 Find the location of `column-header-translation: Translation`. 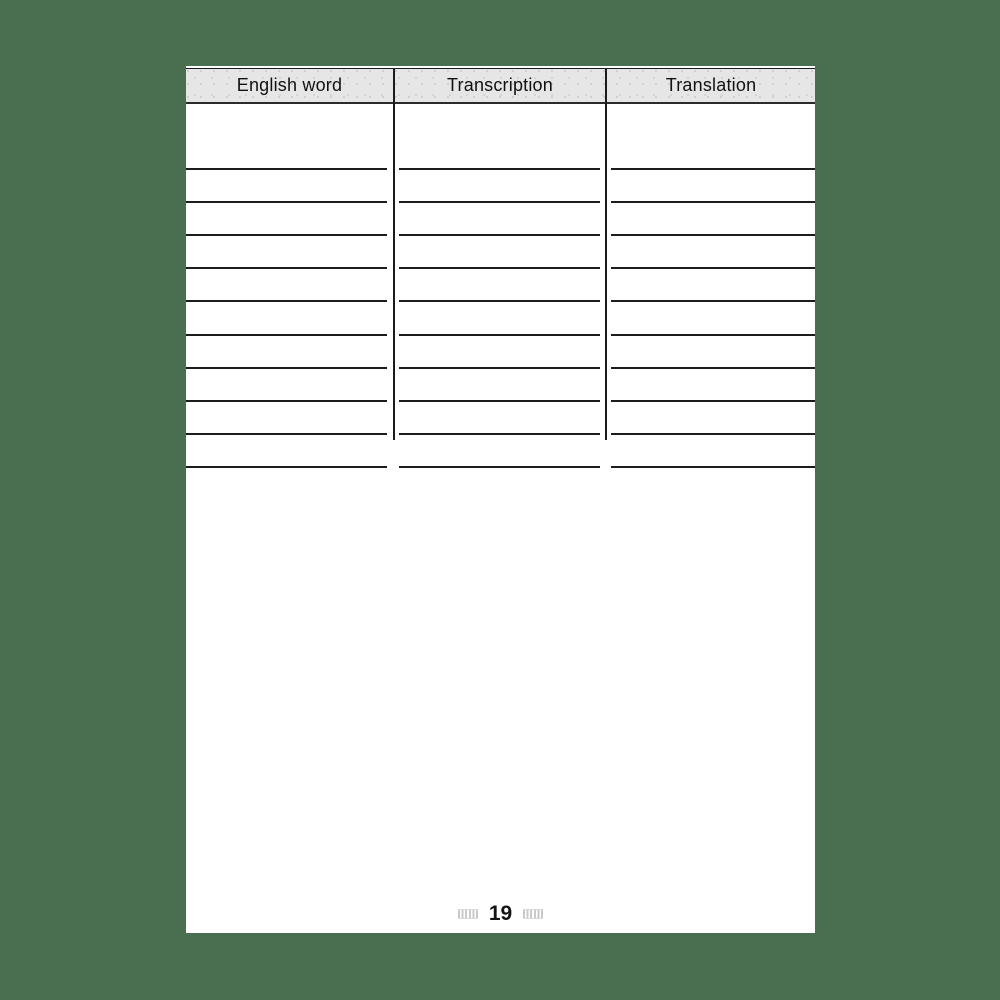

column-header-translation: Translation is located at coordinates (710, 85).